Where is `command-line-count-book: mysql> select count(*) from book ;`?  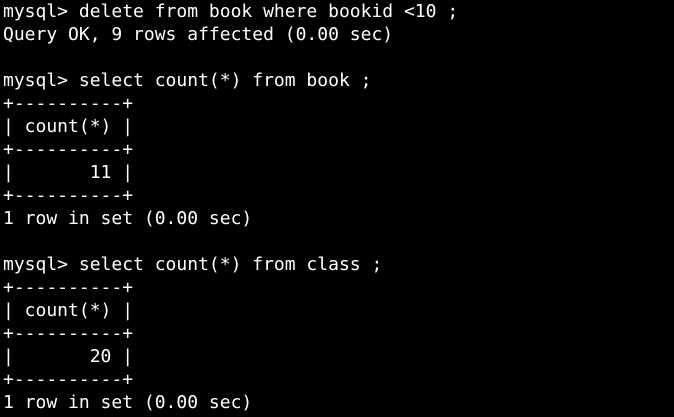 command-line-count-book: mysql> select count(*) from book ; is located at coordinates (187, 80).